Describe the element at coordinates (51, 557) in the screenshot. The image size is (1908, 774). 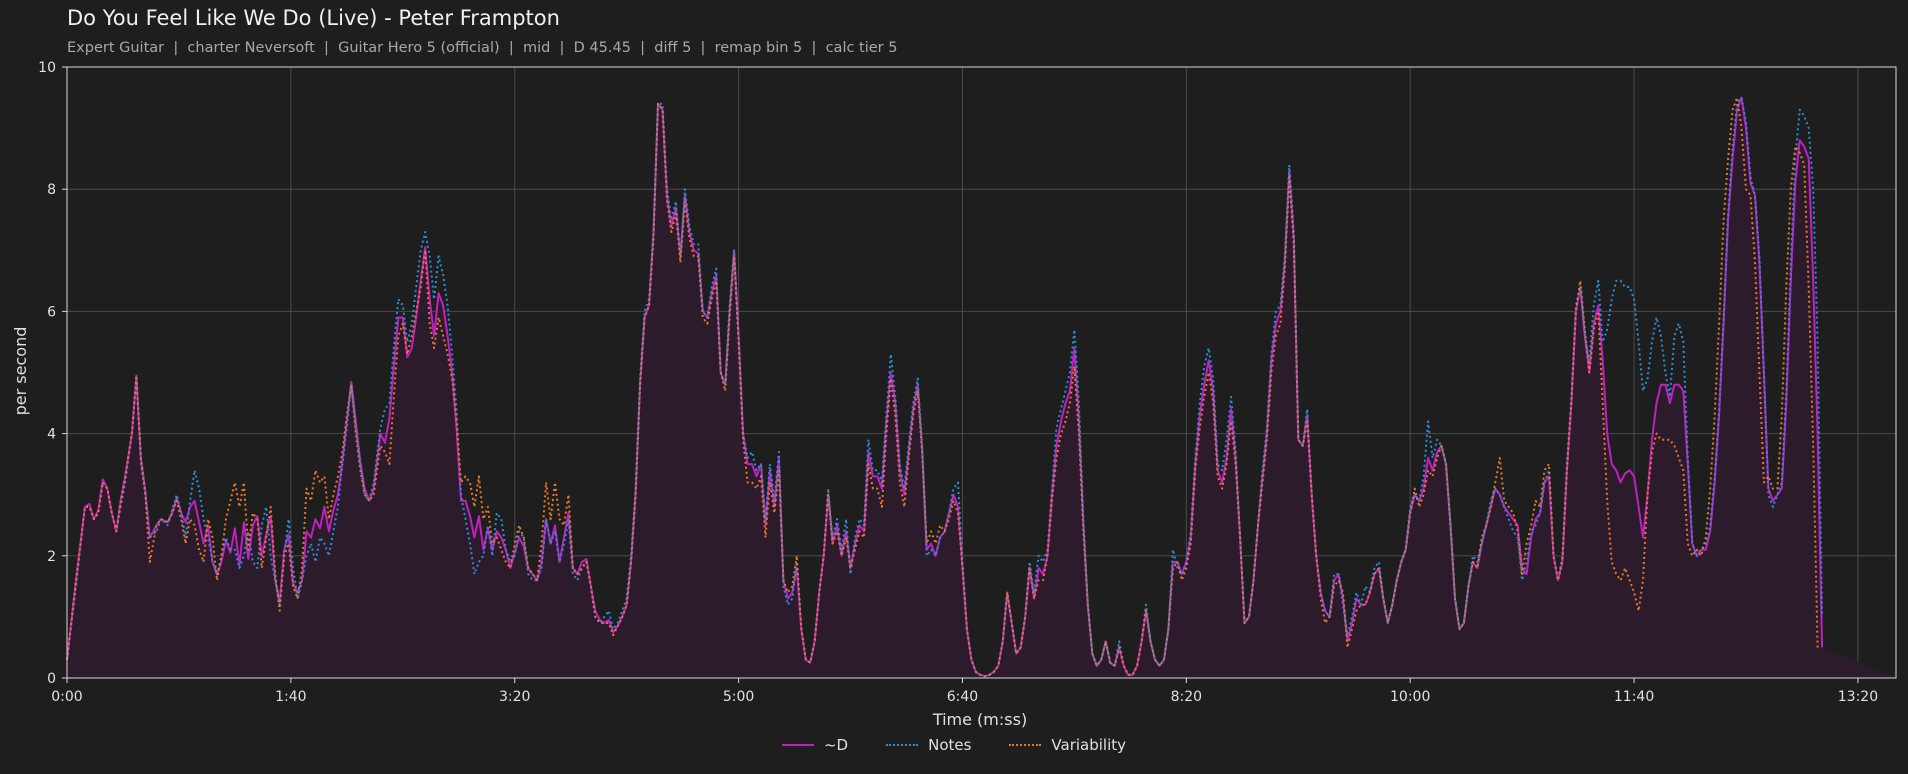
I see `y-tick-label: 2` at that location.